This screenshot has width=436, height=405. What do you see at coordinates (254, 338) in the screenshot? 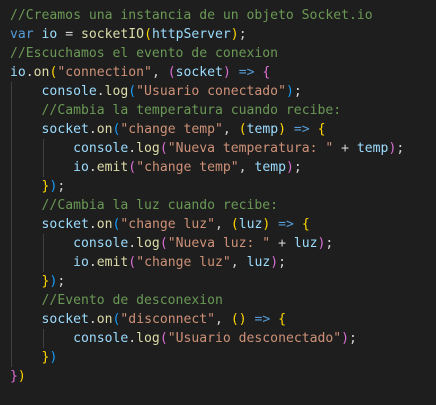
I see `code-token: "Usuario desconectado"` at bounding box center [254, 338].